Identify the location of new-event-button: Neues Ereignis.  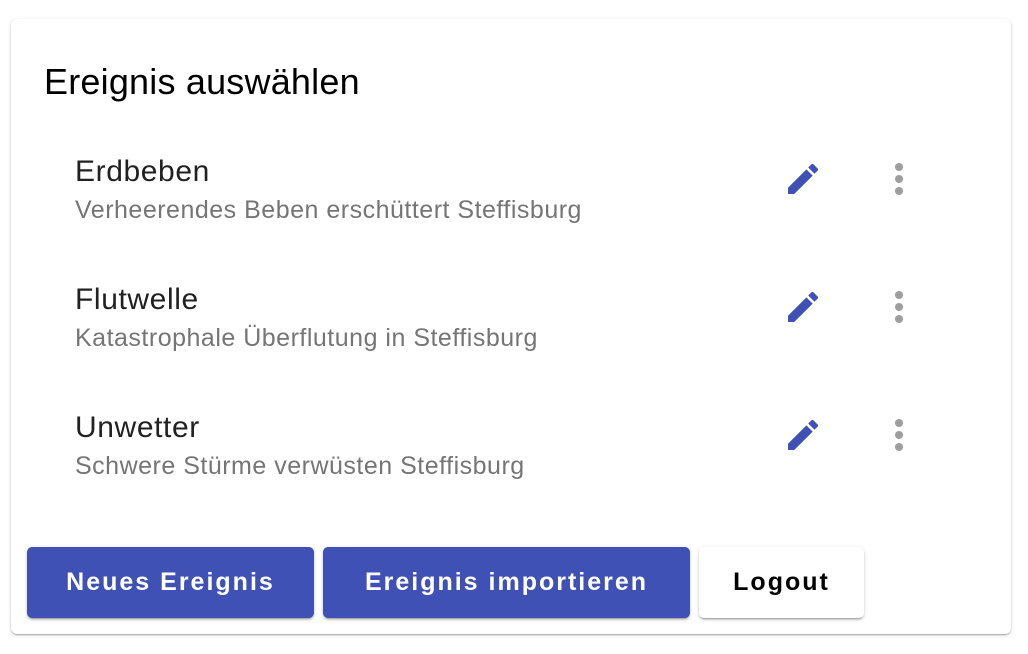
(170, 582).